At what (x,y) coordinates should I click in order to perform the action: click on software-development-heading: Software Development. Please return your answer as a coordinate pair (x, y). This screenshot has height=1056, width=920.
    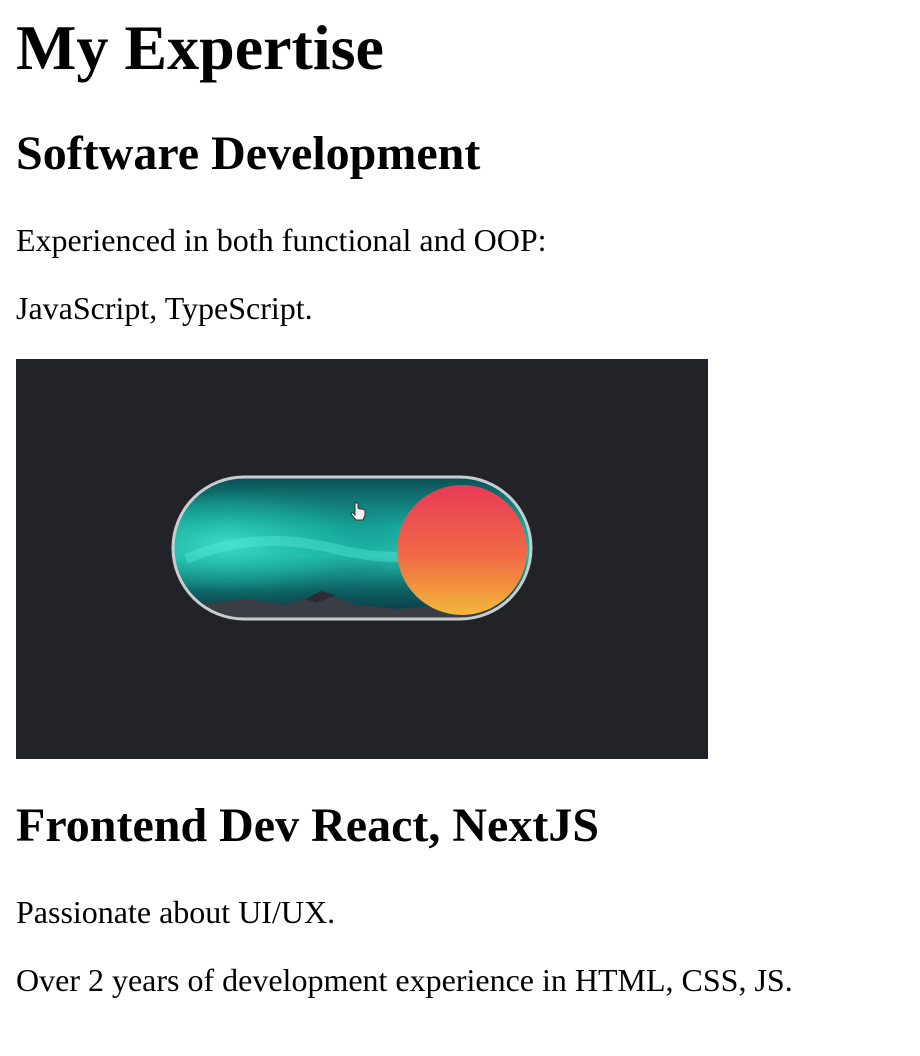
    Looking at the image, I should click on (248, 153).